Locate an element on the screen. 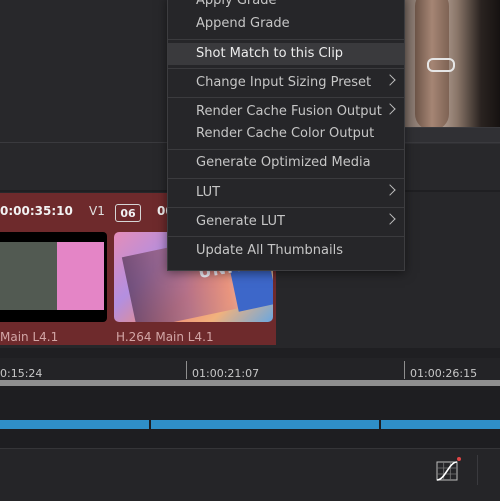  menu-item-label: Apply Grade is located at coordinates (236, 4).